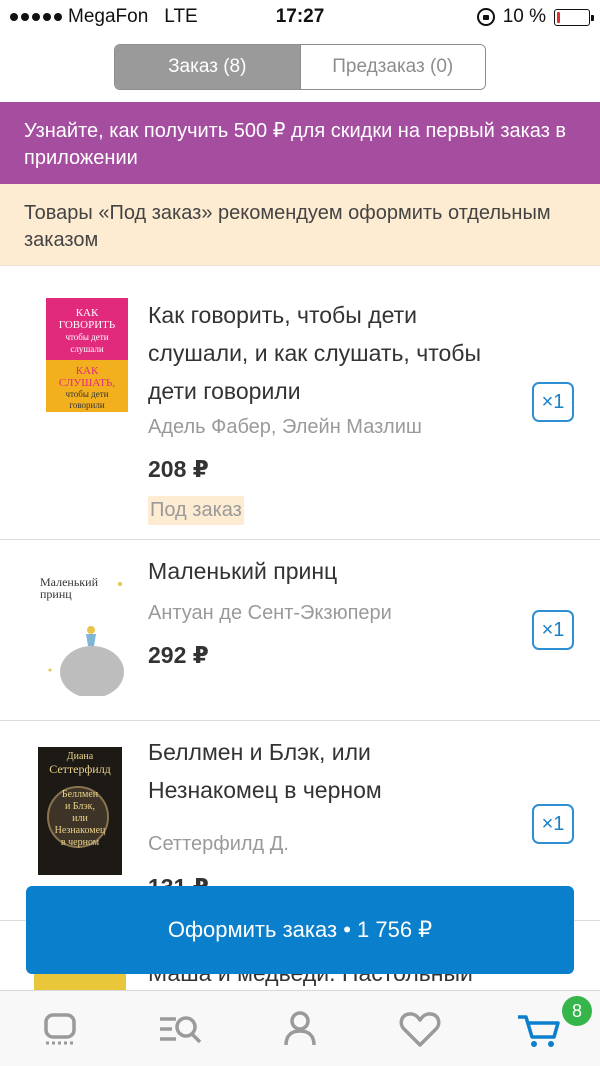  I want to click on prince-head, so click(91, 630).